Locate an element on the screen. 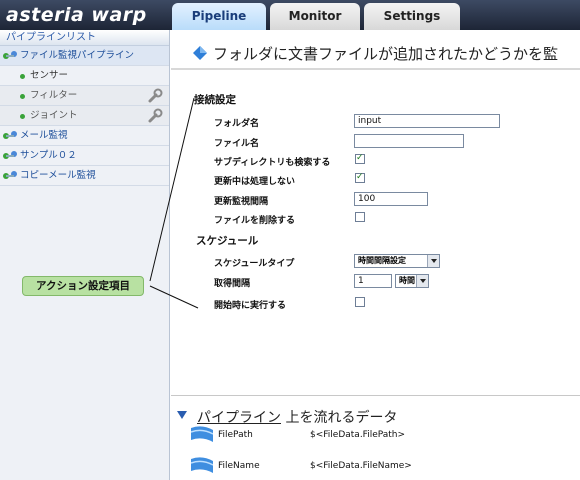 The width and height of the screenshot is (580, 480). skip-while-updating-checkbox: ✓ is located at coordinates (360, 177).